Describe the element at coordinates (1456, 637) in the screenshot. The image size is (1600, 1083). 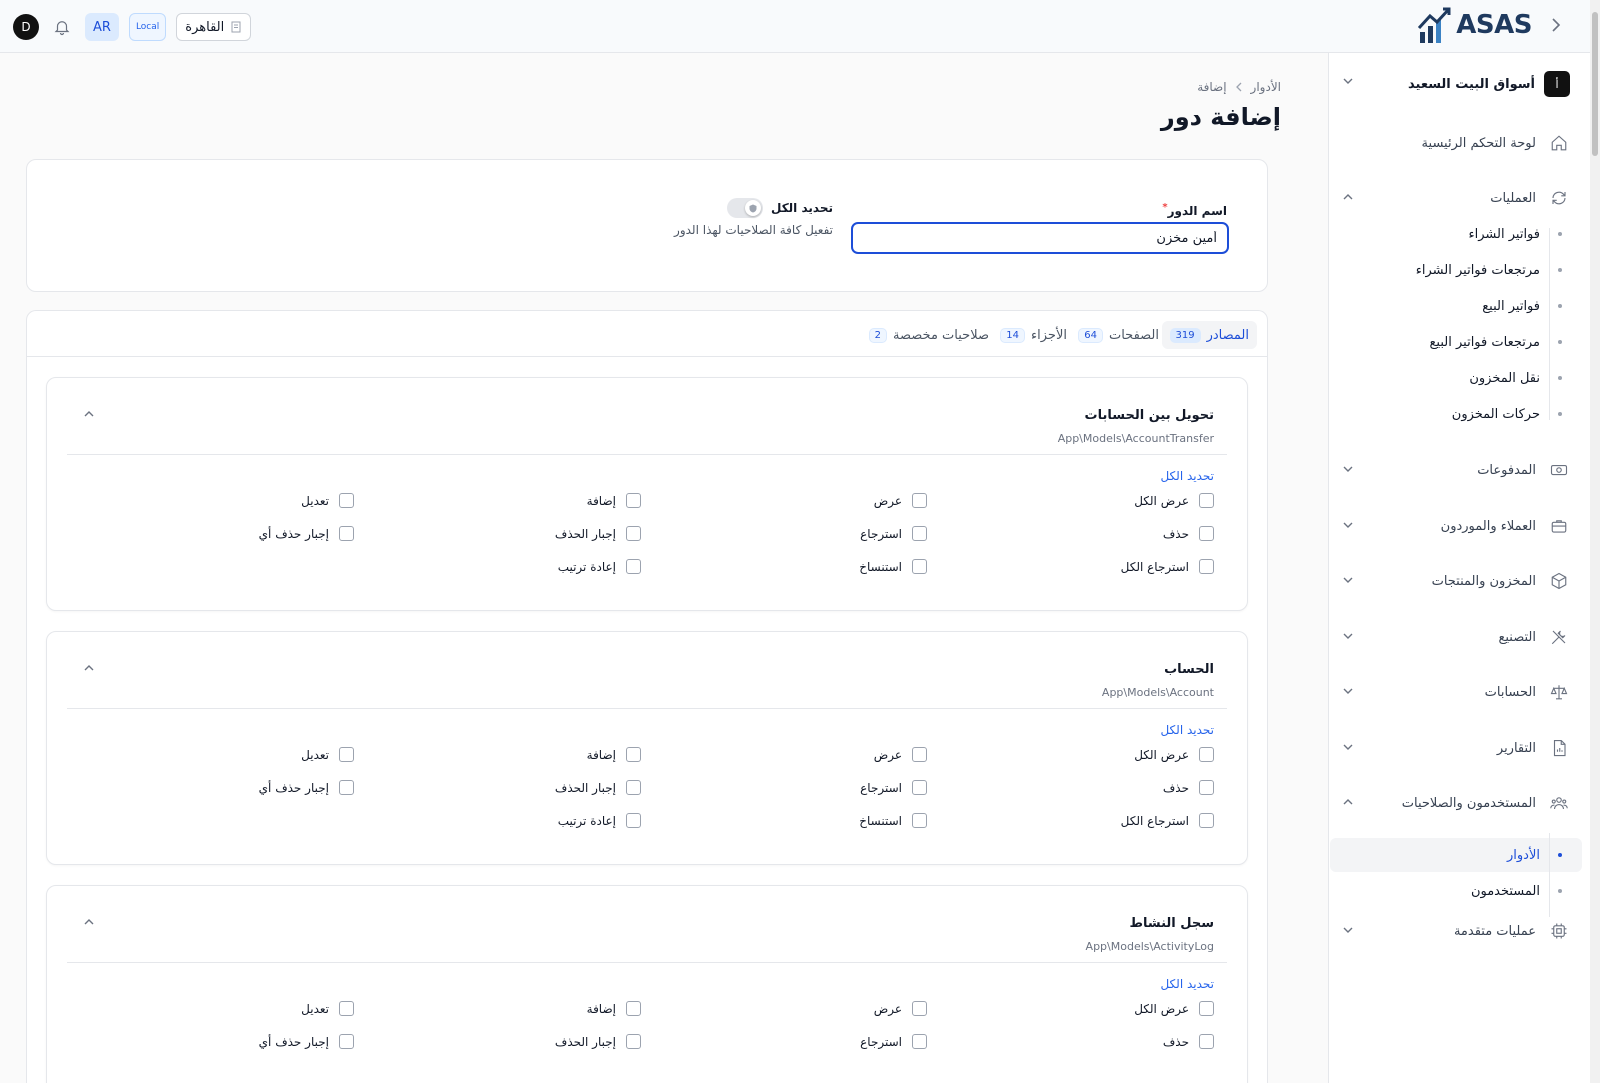
I see `sidebar-item-manufacturing: التصنيع` at that location.